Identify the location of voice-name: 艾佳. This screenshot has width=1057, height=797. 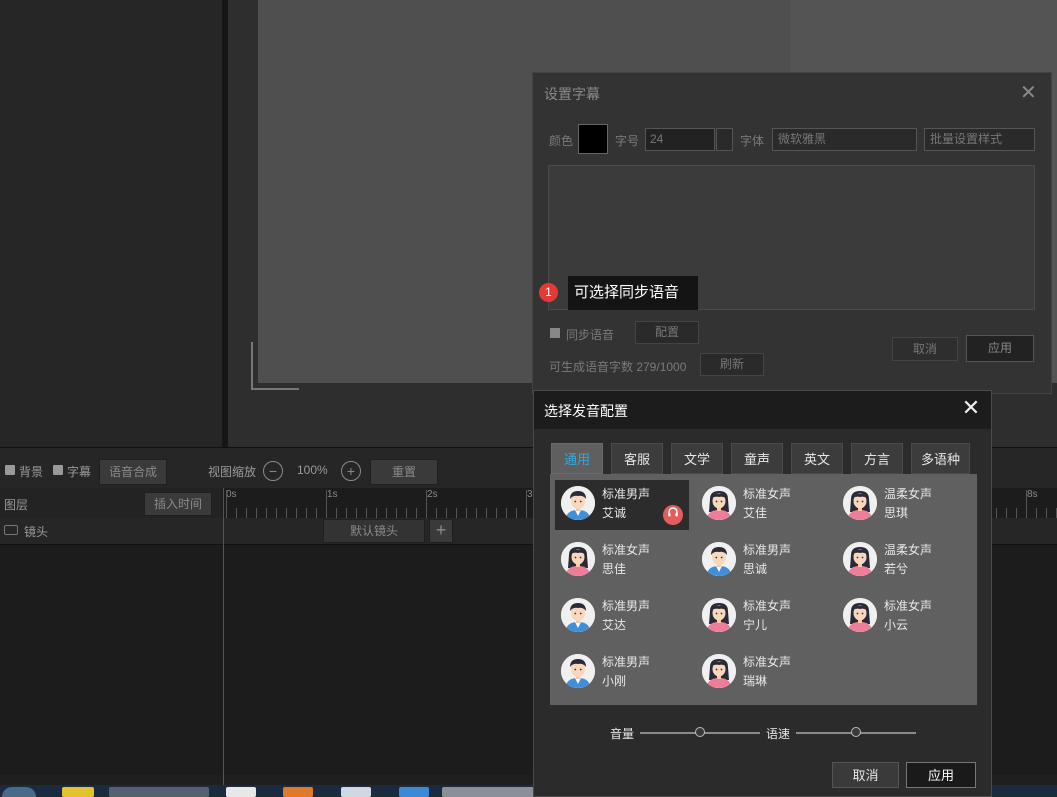
(755, 513).